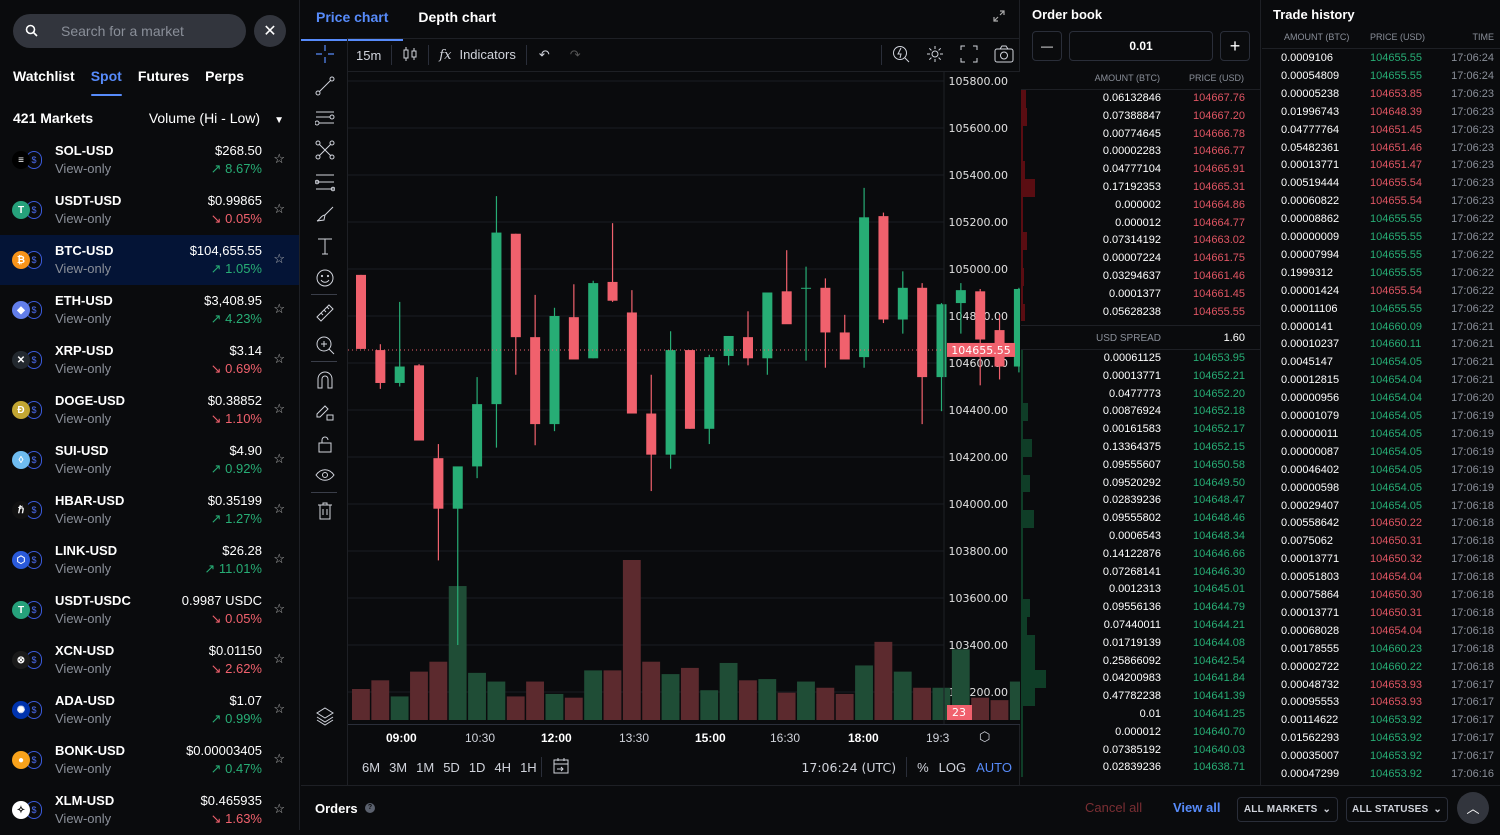 The height and width of the screenshot is (835, 1500). I want to click on candle-type-icon, so click(410, 55).